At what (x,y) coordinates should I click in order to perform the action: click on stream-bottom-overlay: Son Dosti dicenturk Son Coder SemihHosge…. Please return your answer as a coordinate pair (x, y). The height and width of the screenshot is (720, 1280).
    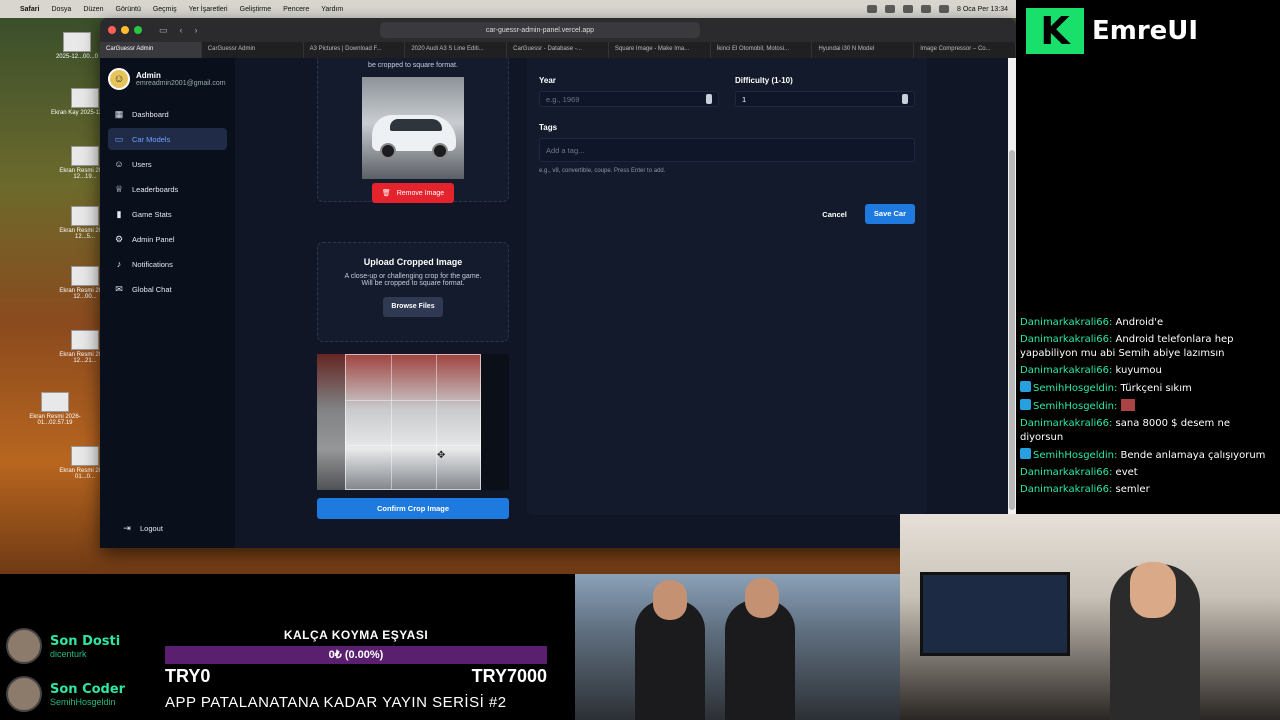
    Looking at the image, I should click on (450, 647).